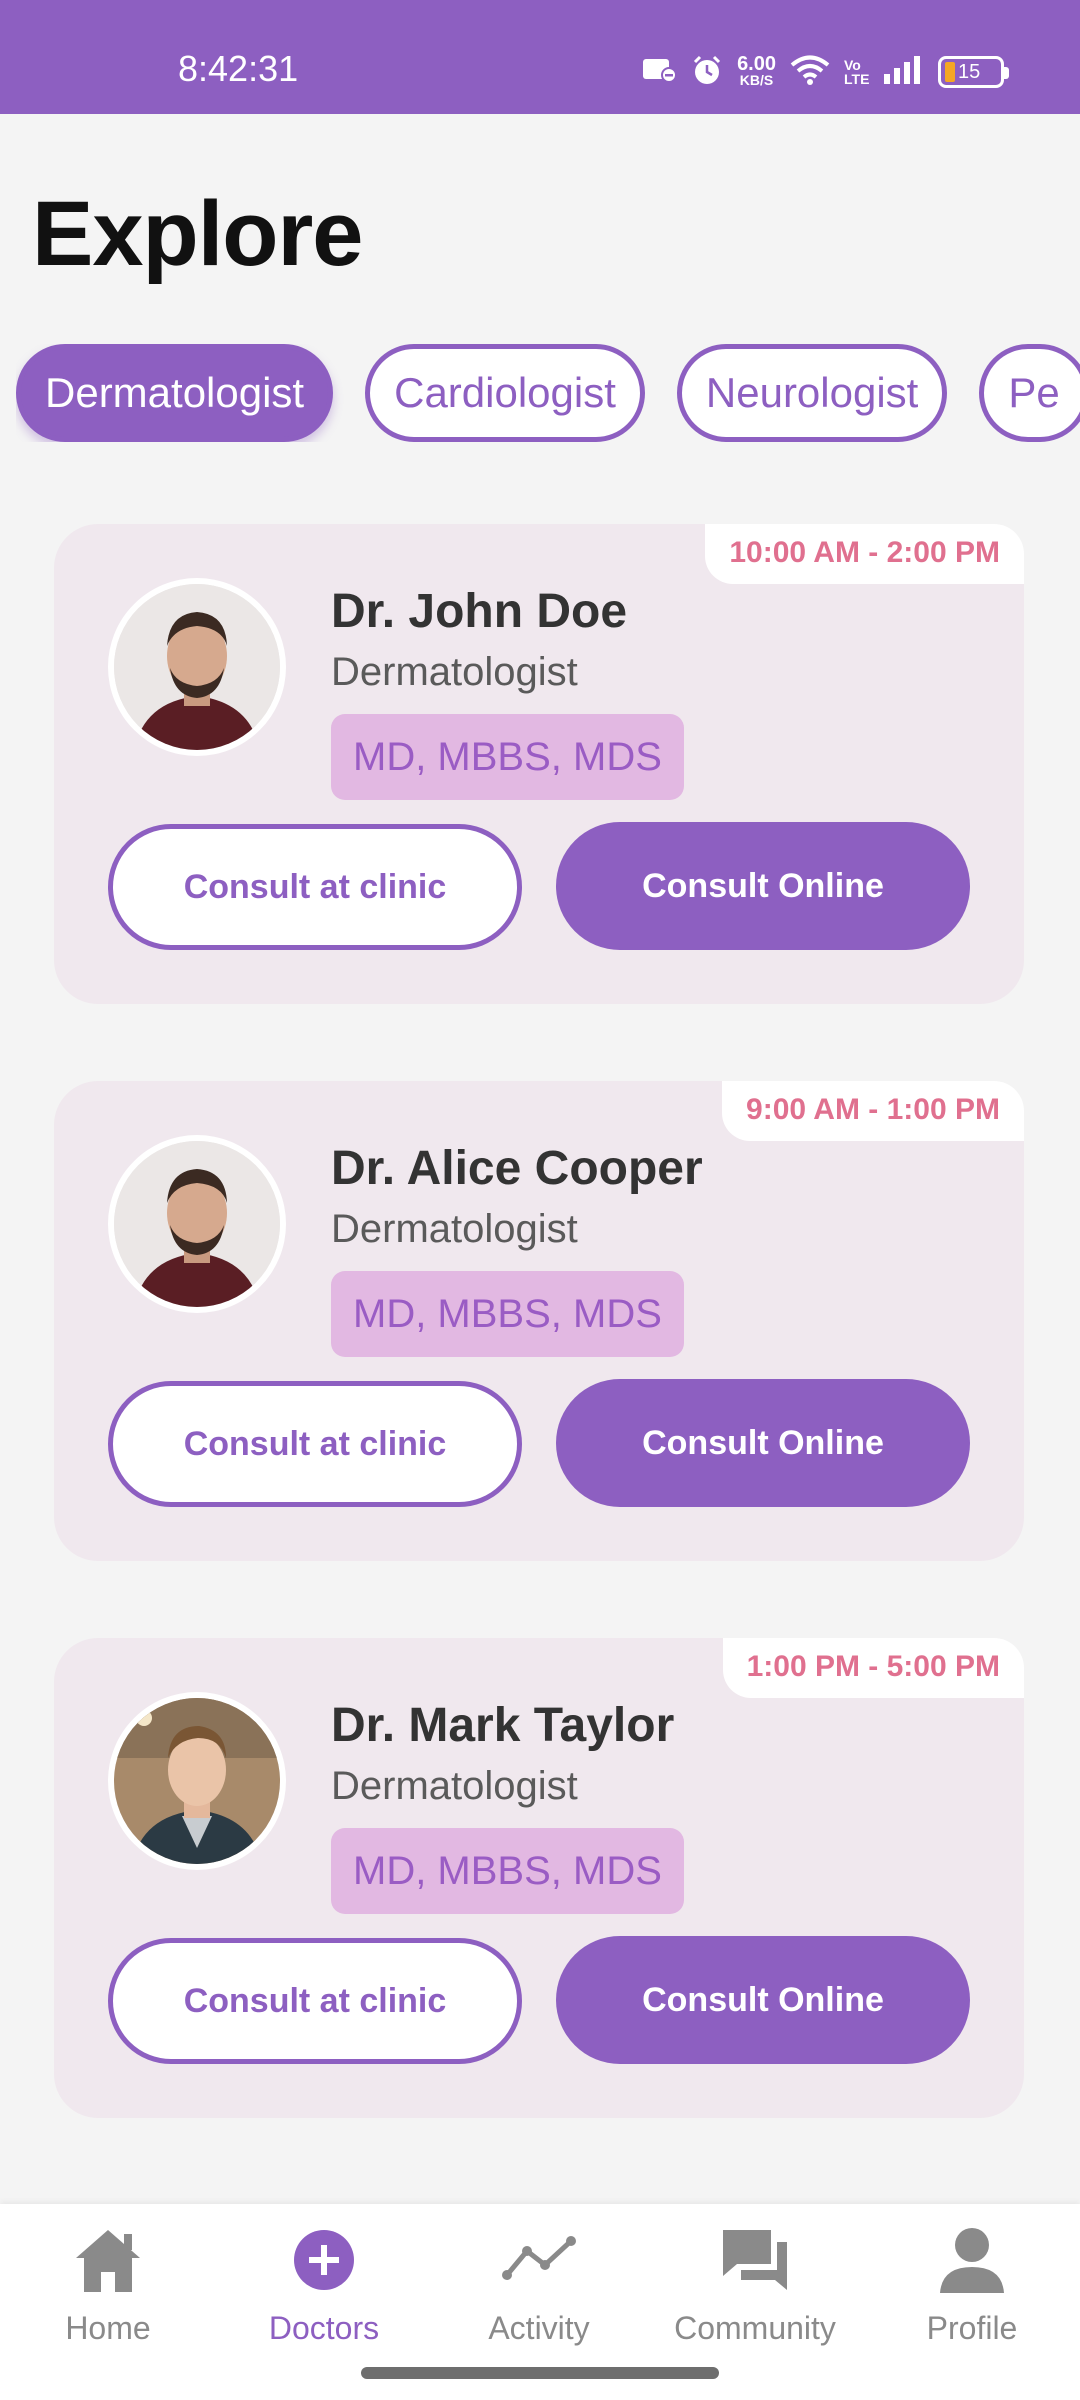  What do you see at coordinates (540, 2373) in the screenshot?
I see `home-indicator` at bounding box center [540, 2373].